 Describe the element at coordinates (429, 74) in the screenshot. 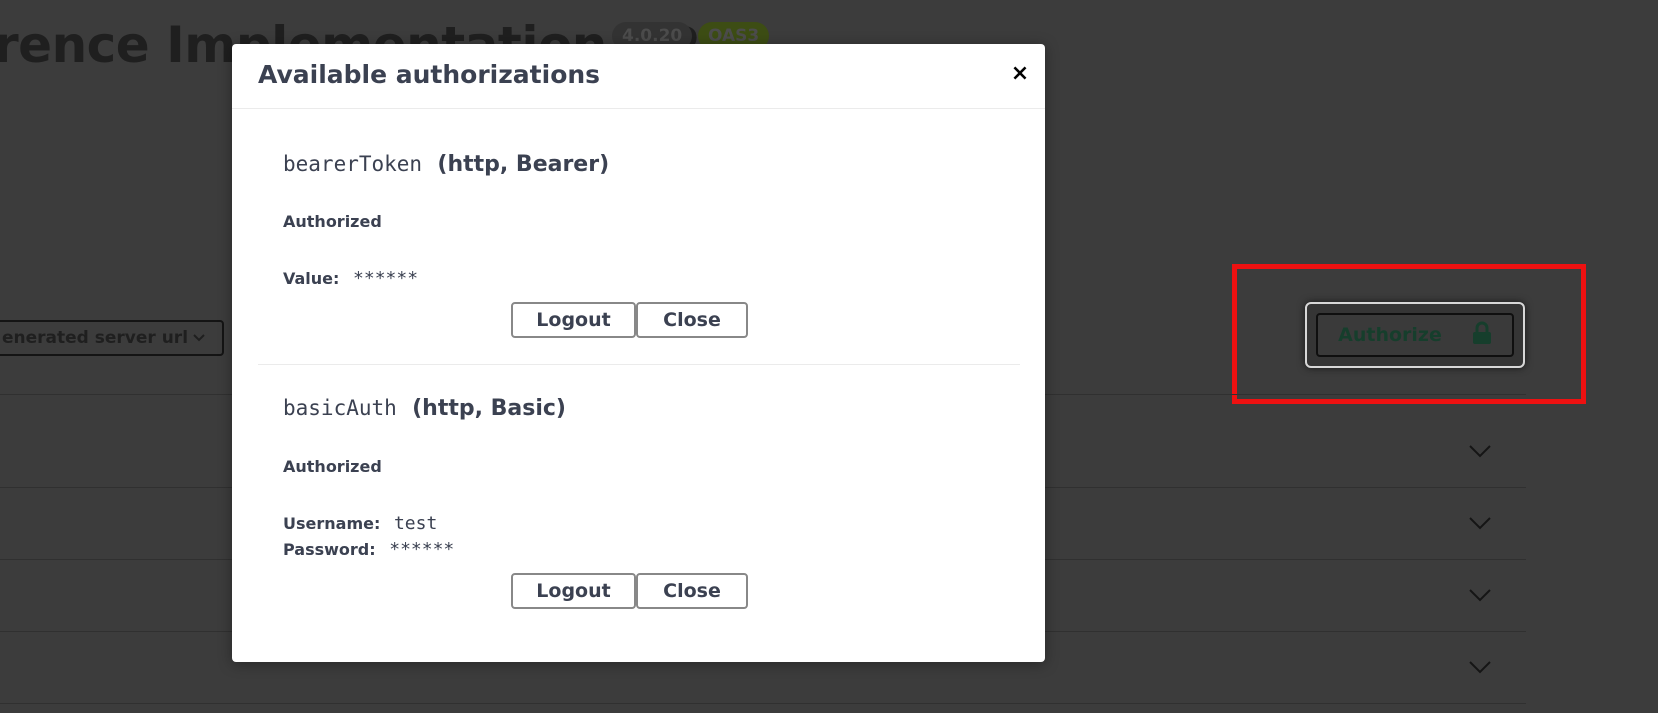

I see `modal-title: Available authorizations` at that location.